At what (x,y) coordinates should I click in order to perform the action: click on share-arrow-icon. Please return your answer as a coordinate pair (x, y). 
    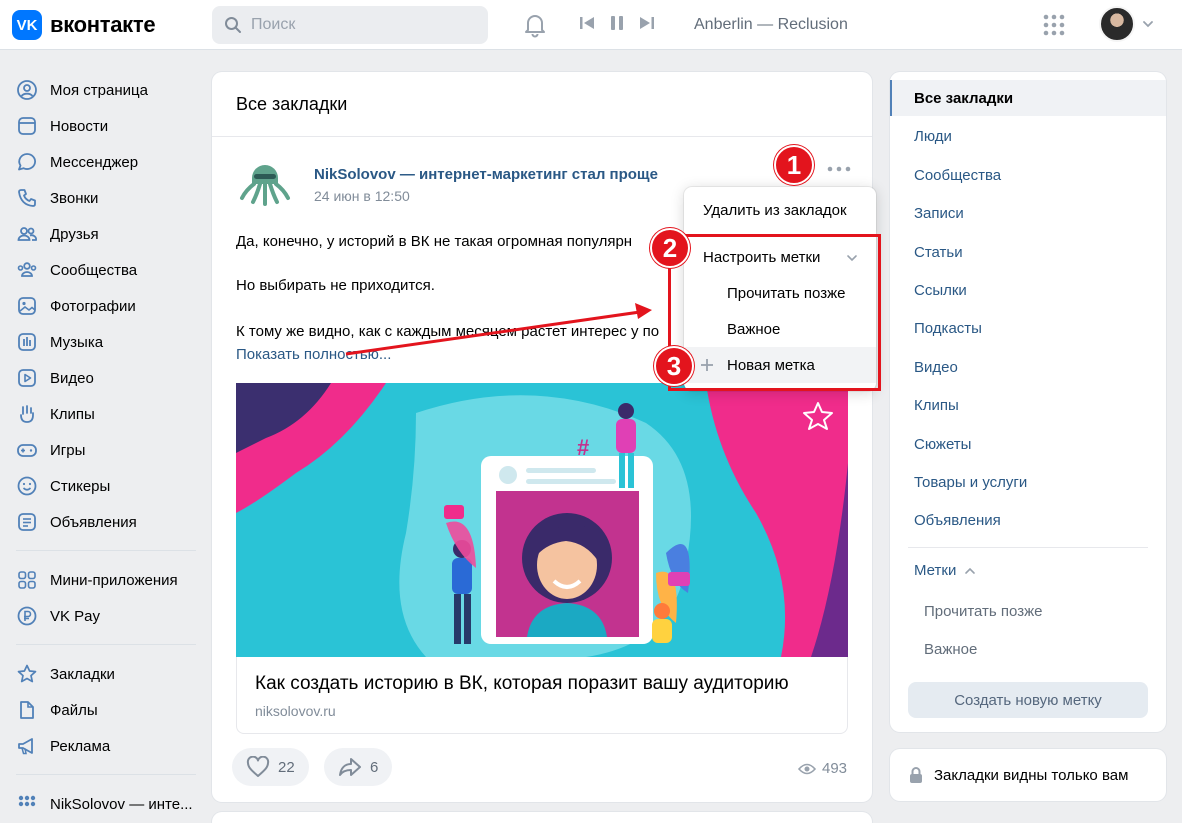
    Looking at the image, I should click on (350, 767).